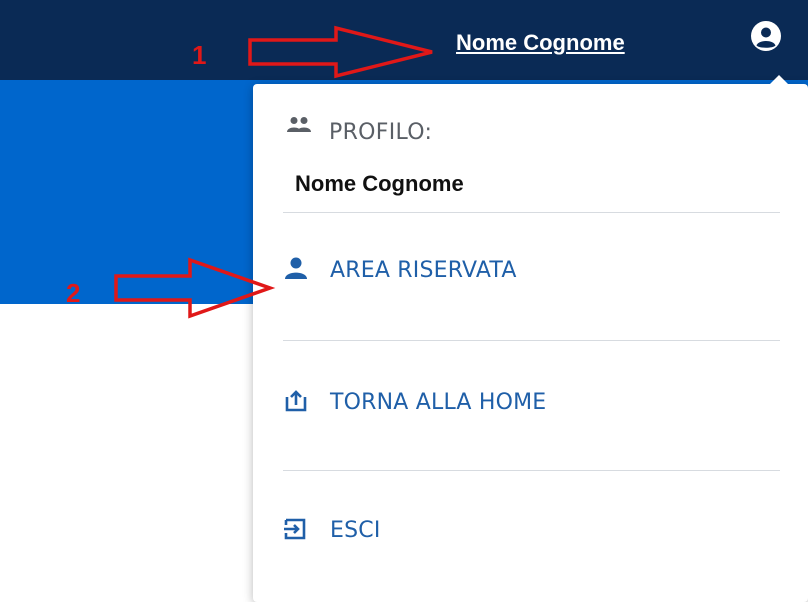 The image size is (808, 602). Describe the element at coordinates (381, 132) in the screenshot. I see `profile-label: PROFILO:` at that location.